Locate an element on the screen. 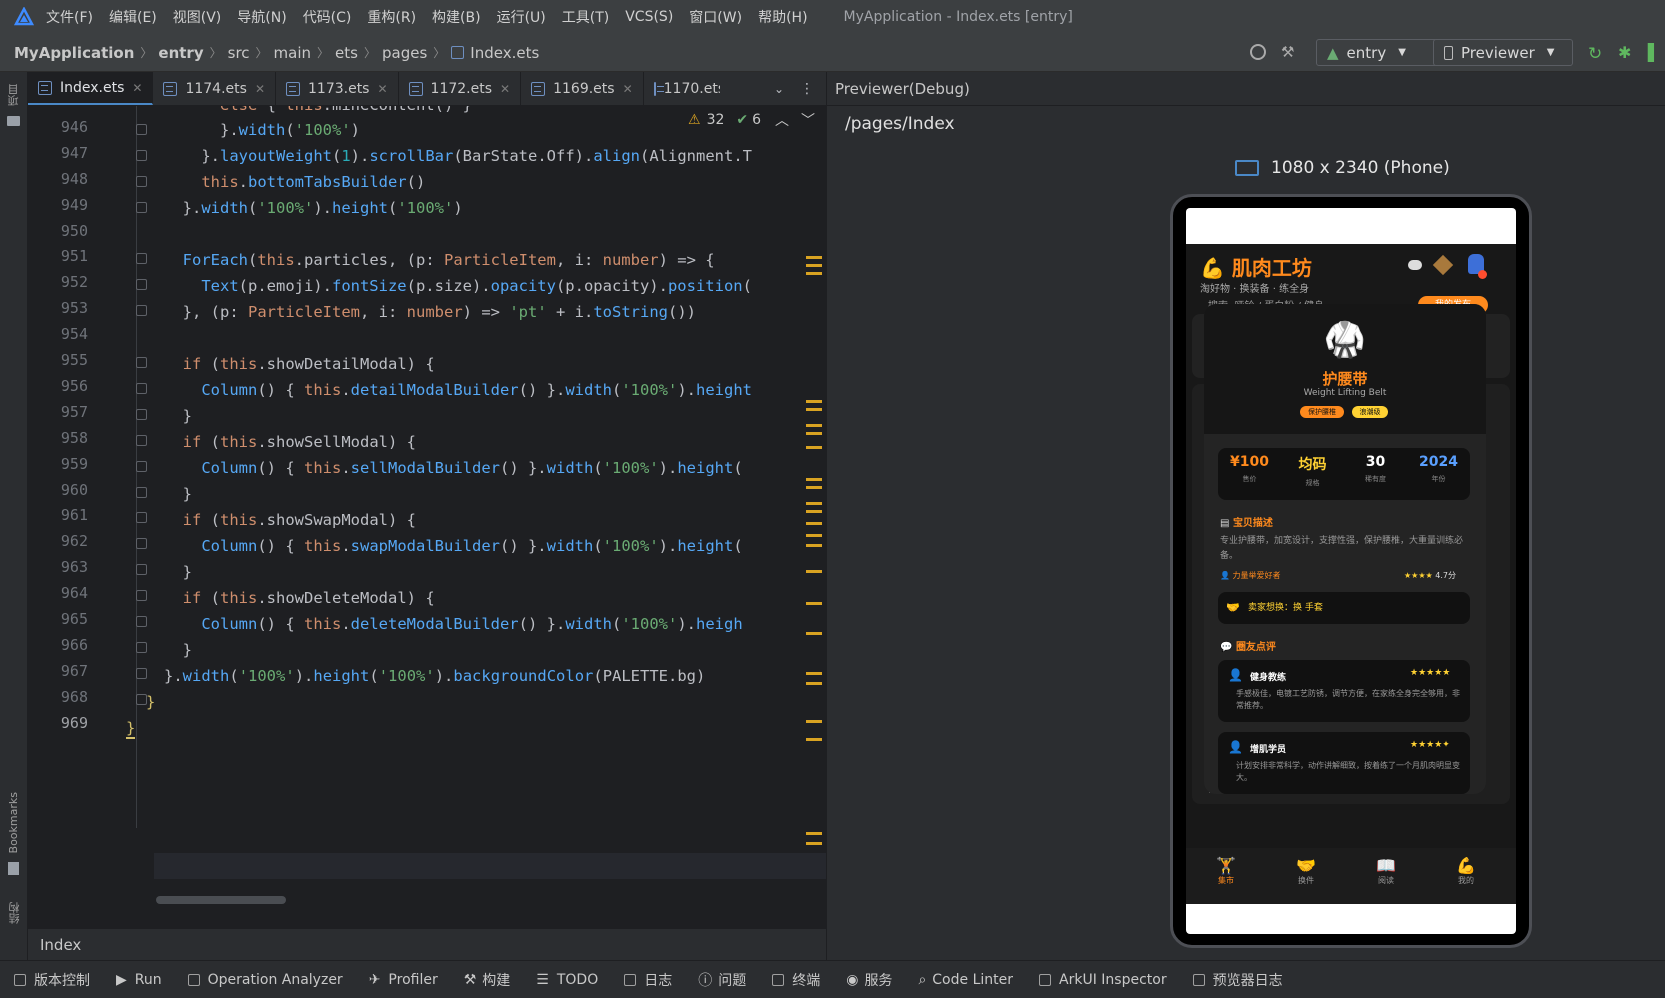  breadcrumb-project: MyApplication is located at coordinates (74, 53).